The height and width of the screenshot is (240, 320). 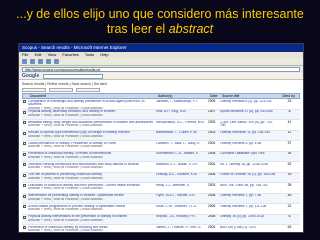 What do you see at coordinates (289, 167) in the screenshot?
I see `row-cited-by: 52` at bounding box center [289, 167].